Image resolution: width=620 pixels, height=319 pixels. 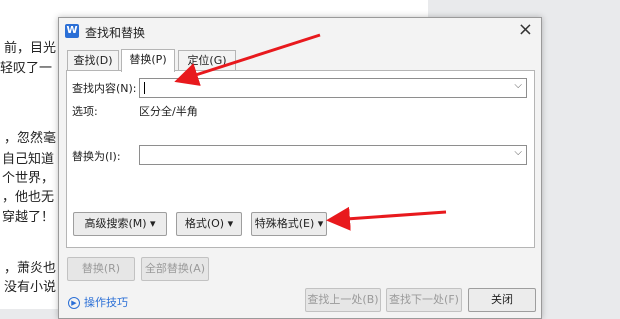 What do you see at coordinates (386, 218) in the screenshot?
I see `arrow-to-special-format` at bounding box center [386, 218].